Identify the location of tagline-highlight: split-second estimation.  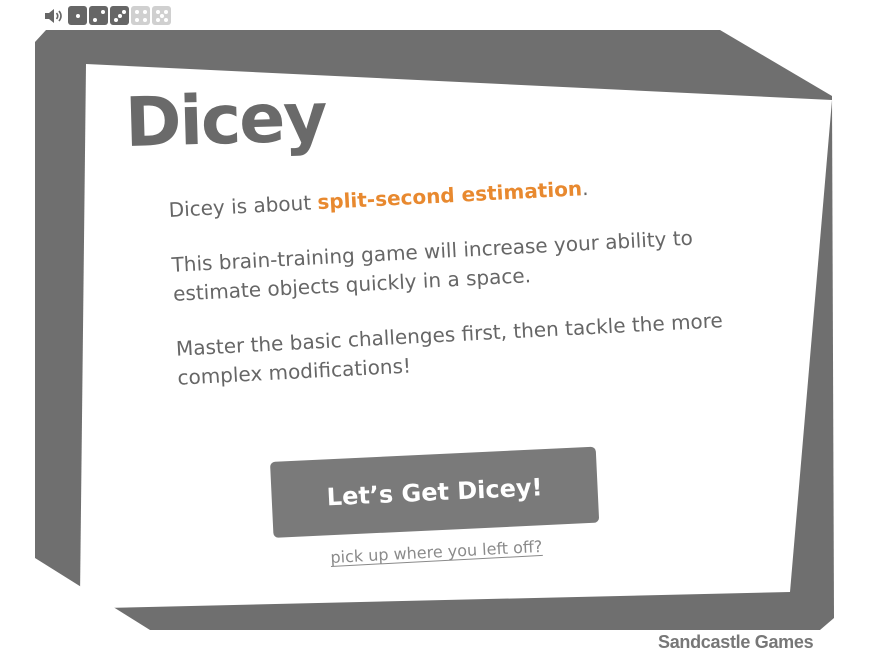
(449, 195).